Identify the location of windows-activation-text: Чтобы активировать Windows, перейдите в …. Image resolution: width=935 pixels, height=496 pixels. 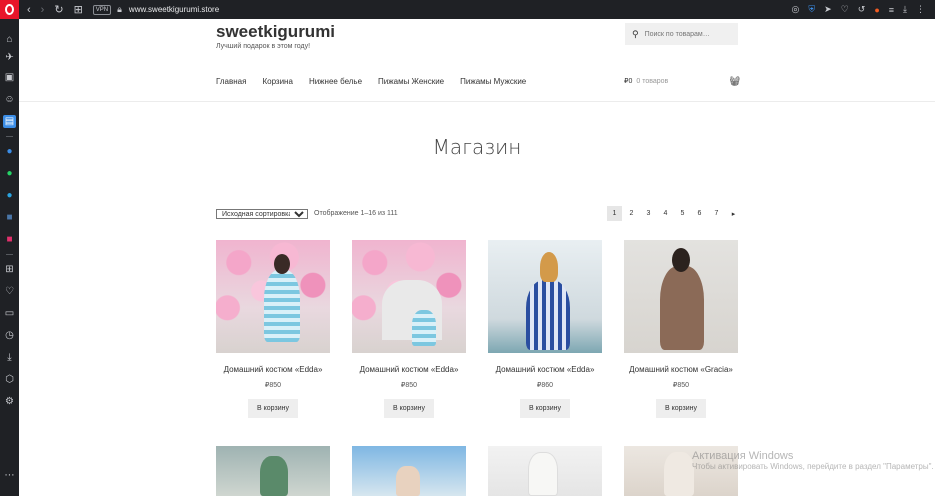
(813, 466).